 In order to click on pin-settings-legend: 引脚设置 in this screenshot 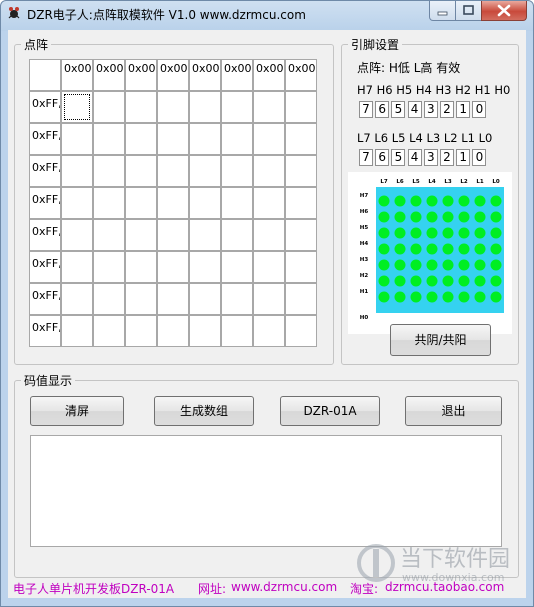, I will do `click(375, 45)`.